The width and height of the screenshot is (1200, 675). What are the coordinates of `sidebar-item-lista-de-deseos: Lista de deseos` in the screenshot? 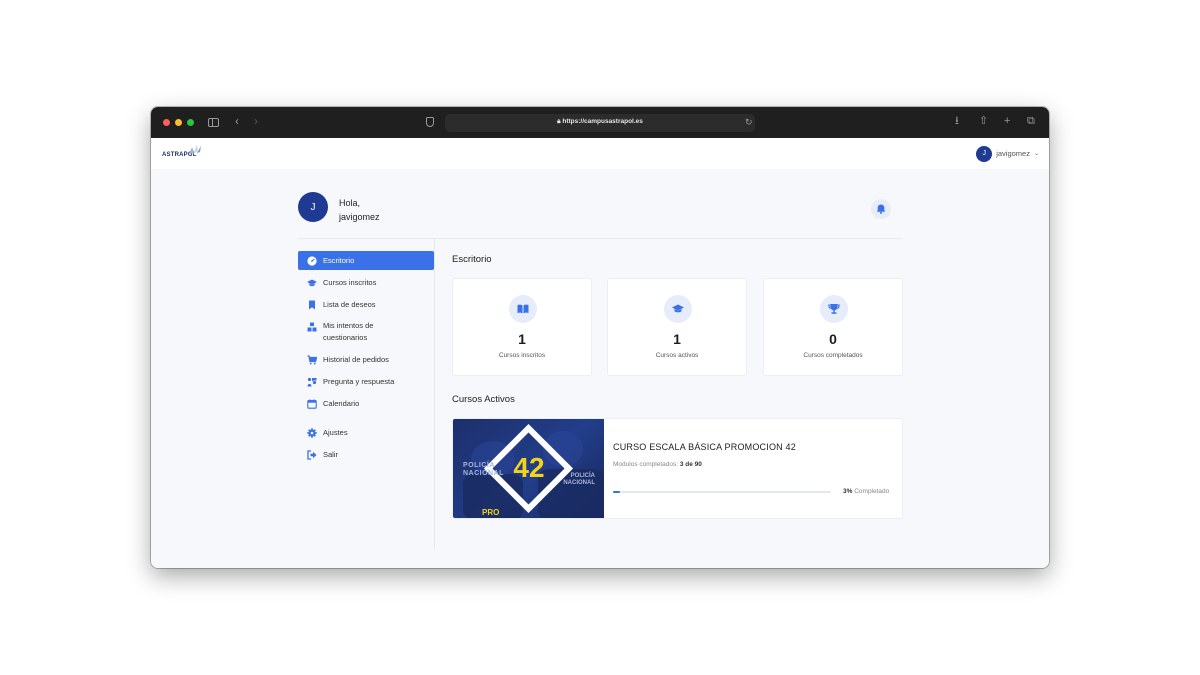 It's located at (366, 304).